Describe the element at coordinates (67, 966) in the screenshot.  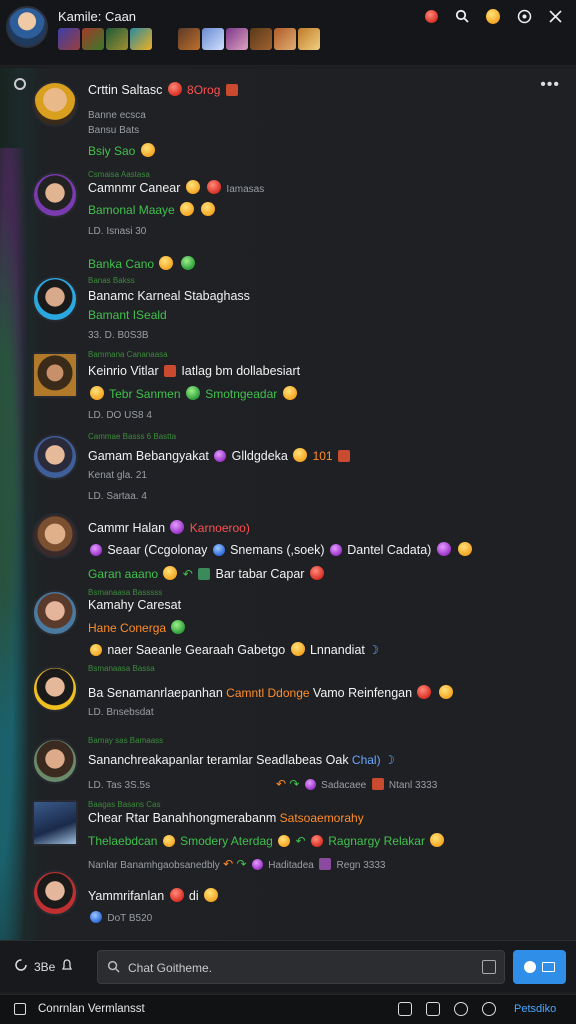
I see `bell-icon` at that location.